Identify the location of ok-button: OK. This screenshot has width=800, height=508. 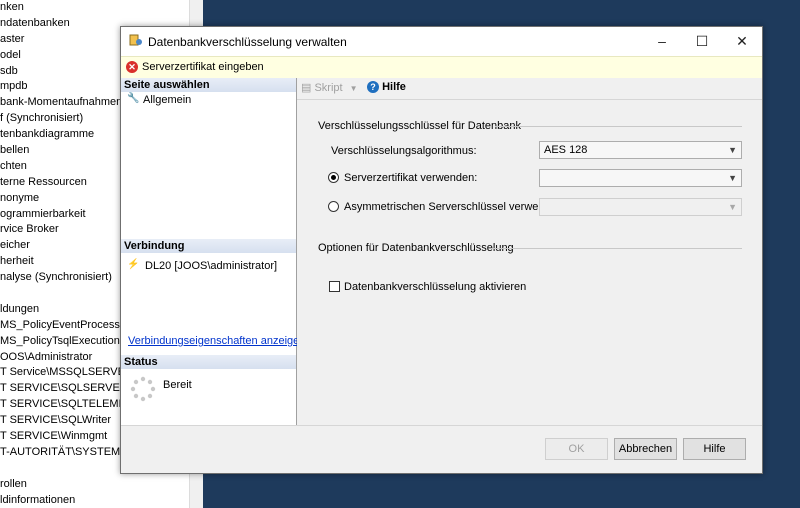
(576, 449).